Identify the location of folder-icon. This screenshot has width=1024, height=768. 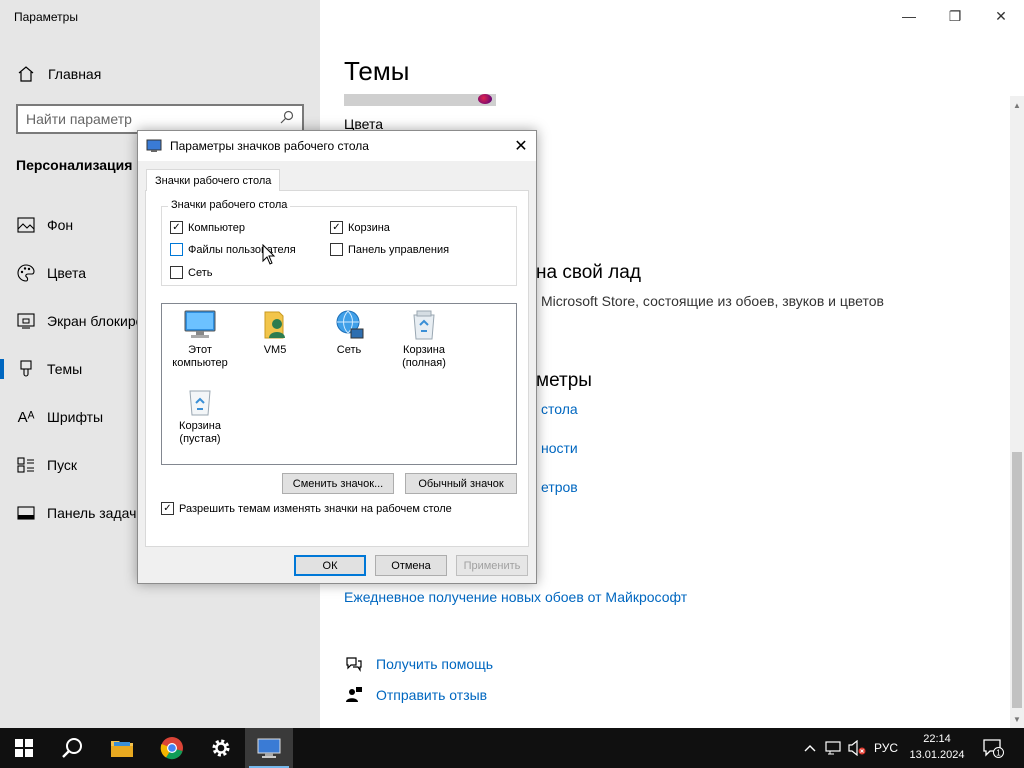
(122, 749).